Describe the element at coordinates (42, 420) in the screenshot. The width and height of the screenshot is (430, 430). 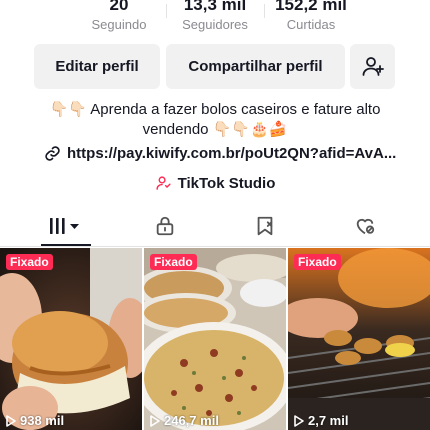
I see `view-count-text: 938 mil` at that location.